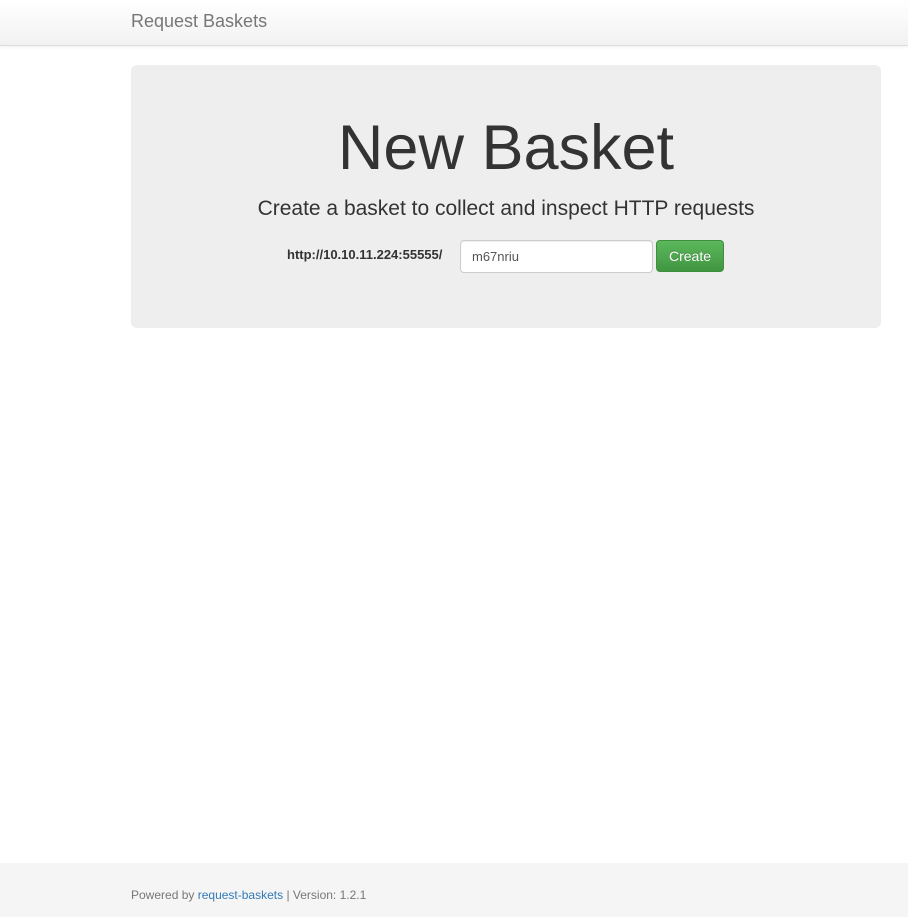  I want to click on request-baskets-link: request-baskets, so click(240, 895).